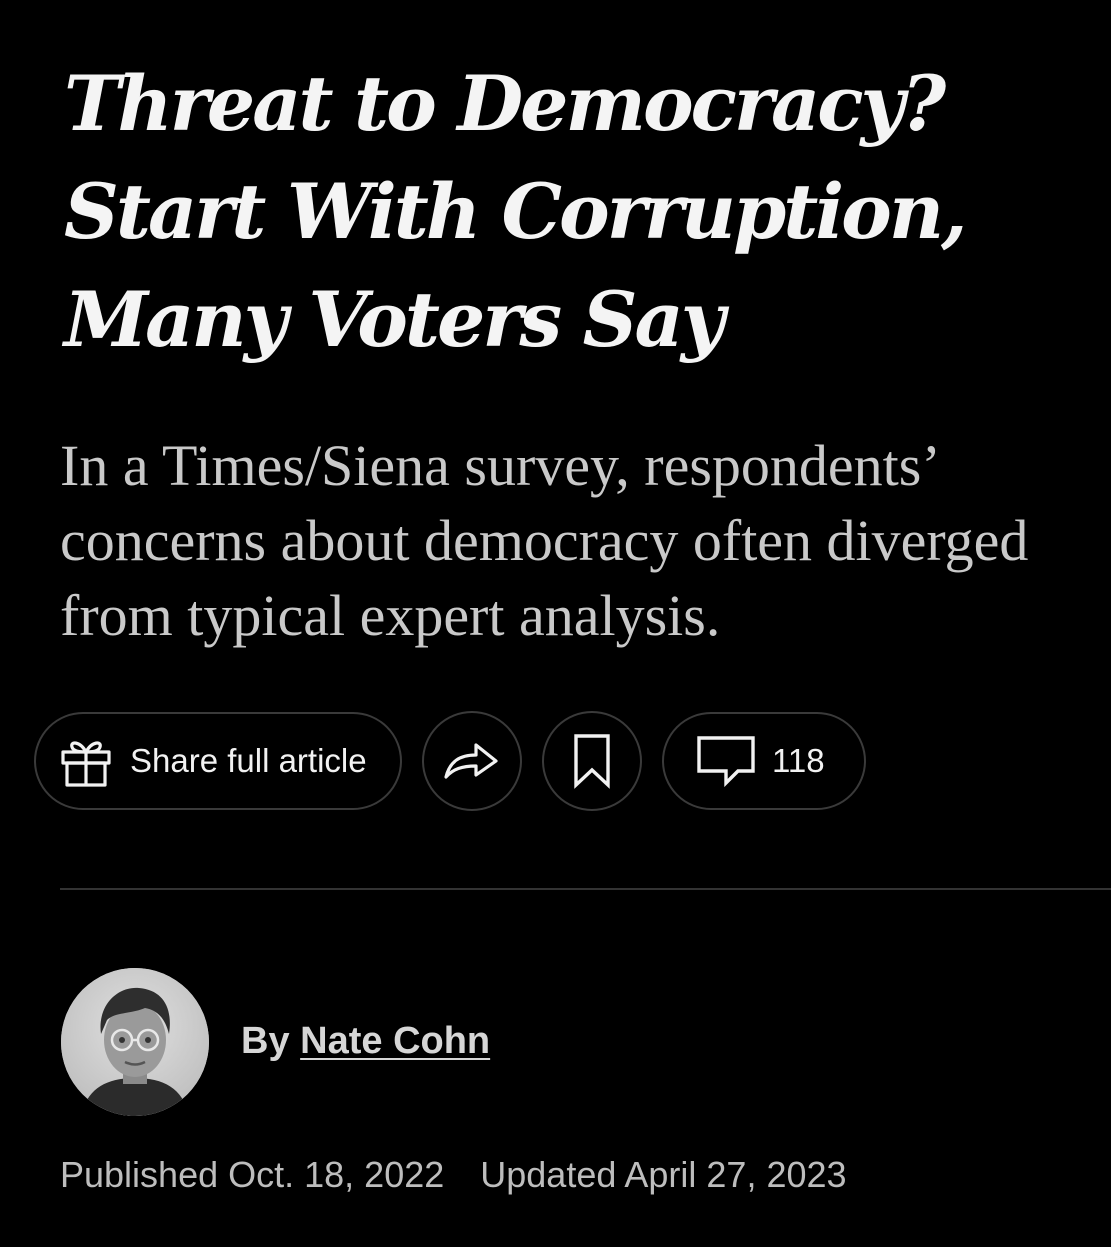 This screenshot has width=1111, height=1247. Describe the element at coordinates (248, 760) in the screenshot. I see `share-full-article-label: Share full article` at that location.